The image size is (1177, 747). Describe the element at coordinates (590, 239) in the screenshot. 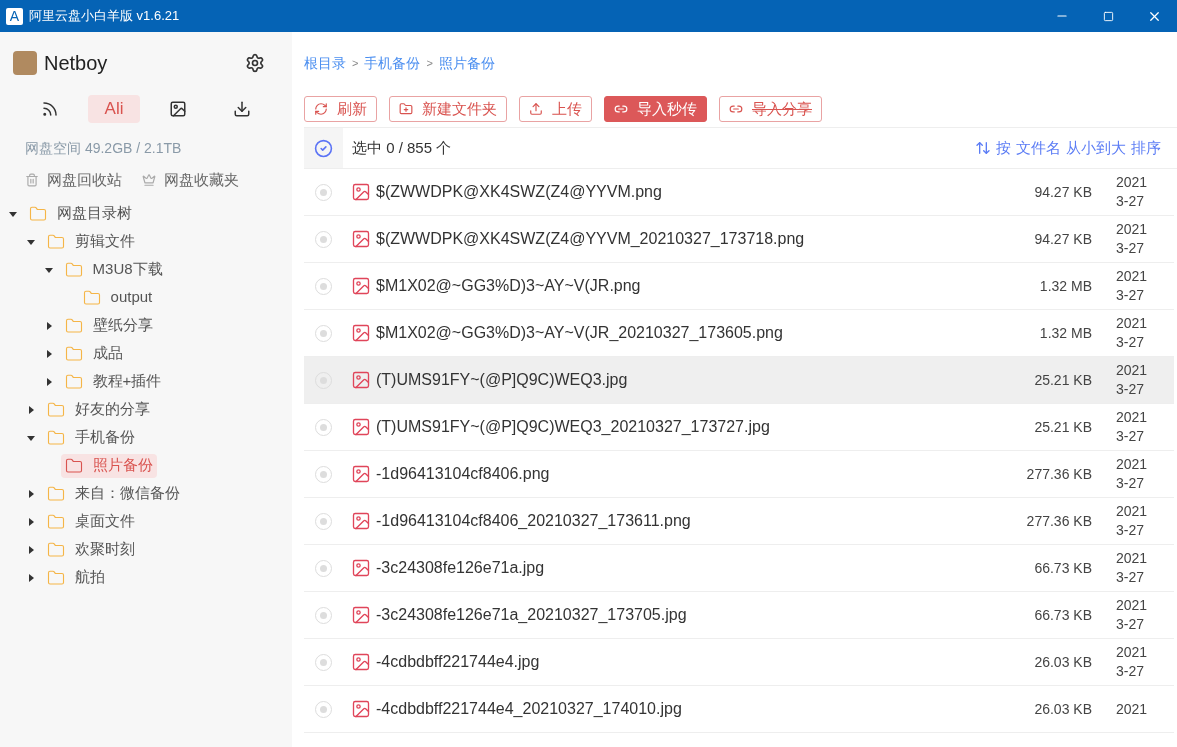

I see `file-name: $(ZWWDPK@XK4SWZ(Z4@YYVM_20210327_173718.png` at that location.